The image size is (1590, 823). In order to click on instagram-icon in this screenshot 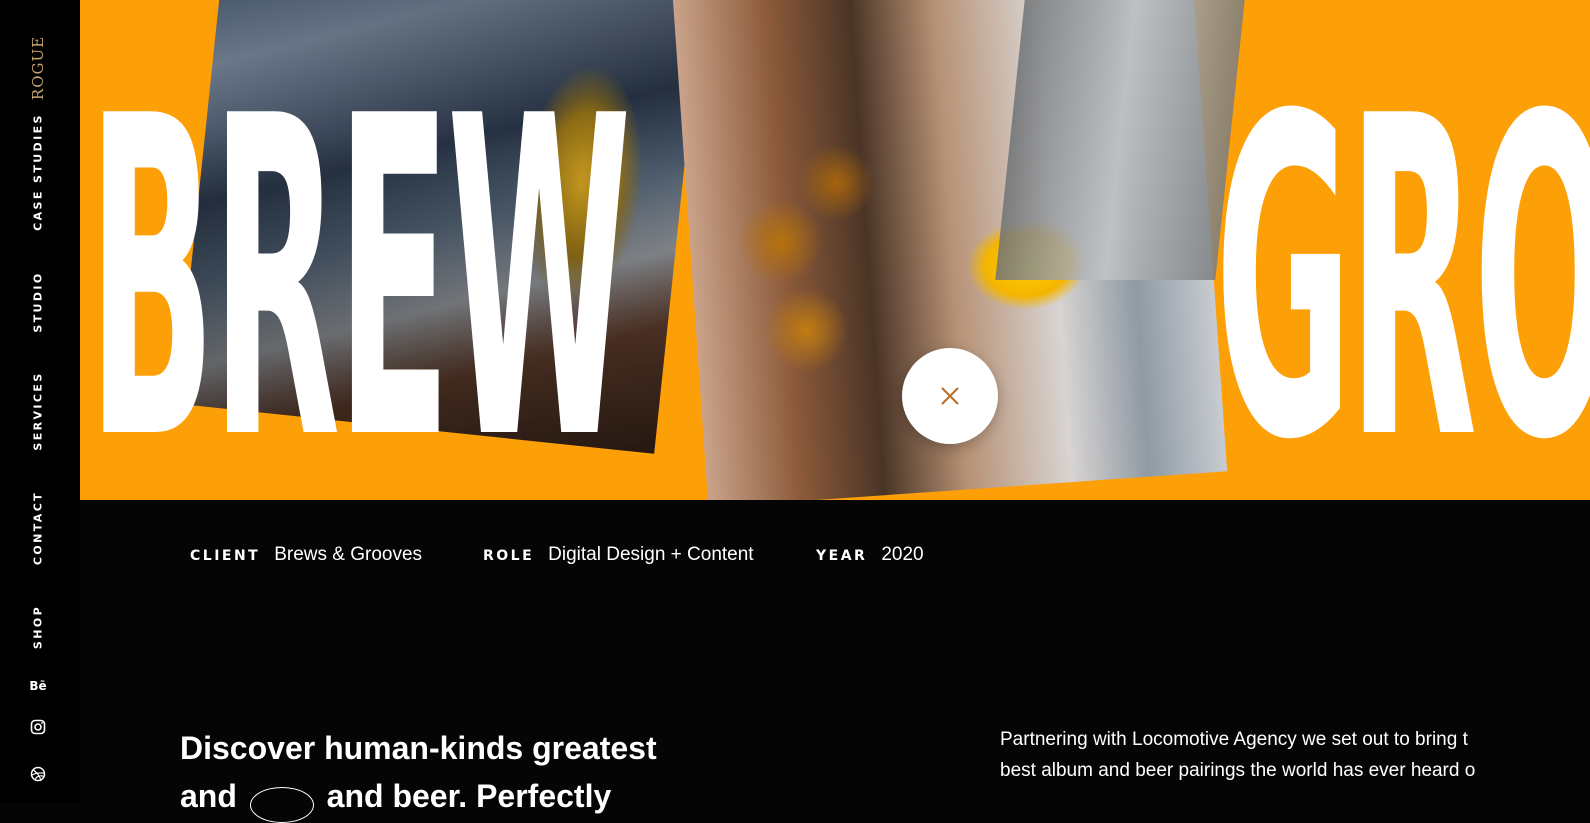, I will do `click(38, 727)`.